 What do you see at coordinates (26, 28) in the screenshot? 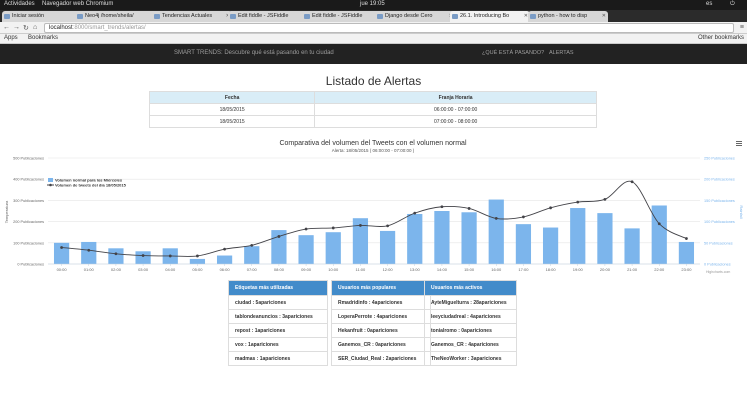
I see `reload-icon: ↻` at bounding box center [26, 28].